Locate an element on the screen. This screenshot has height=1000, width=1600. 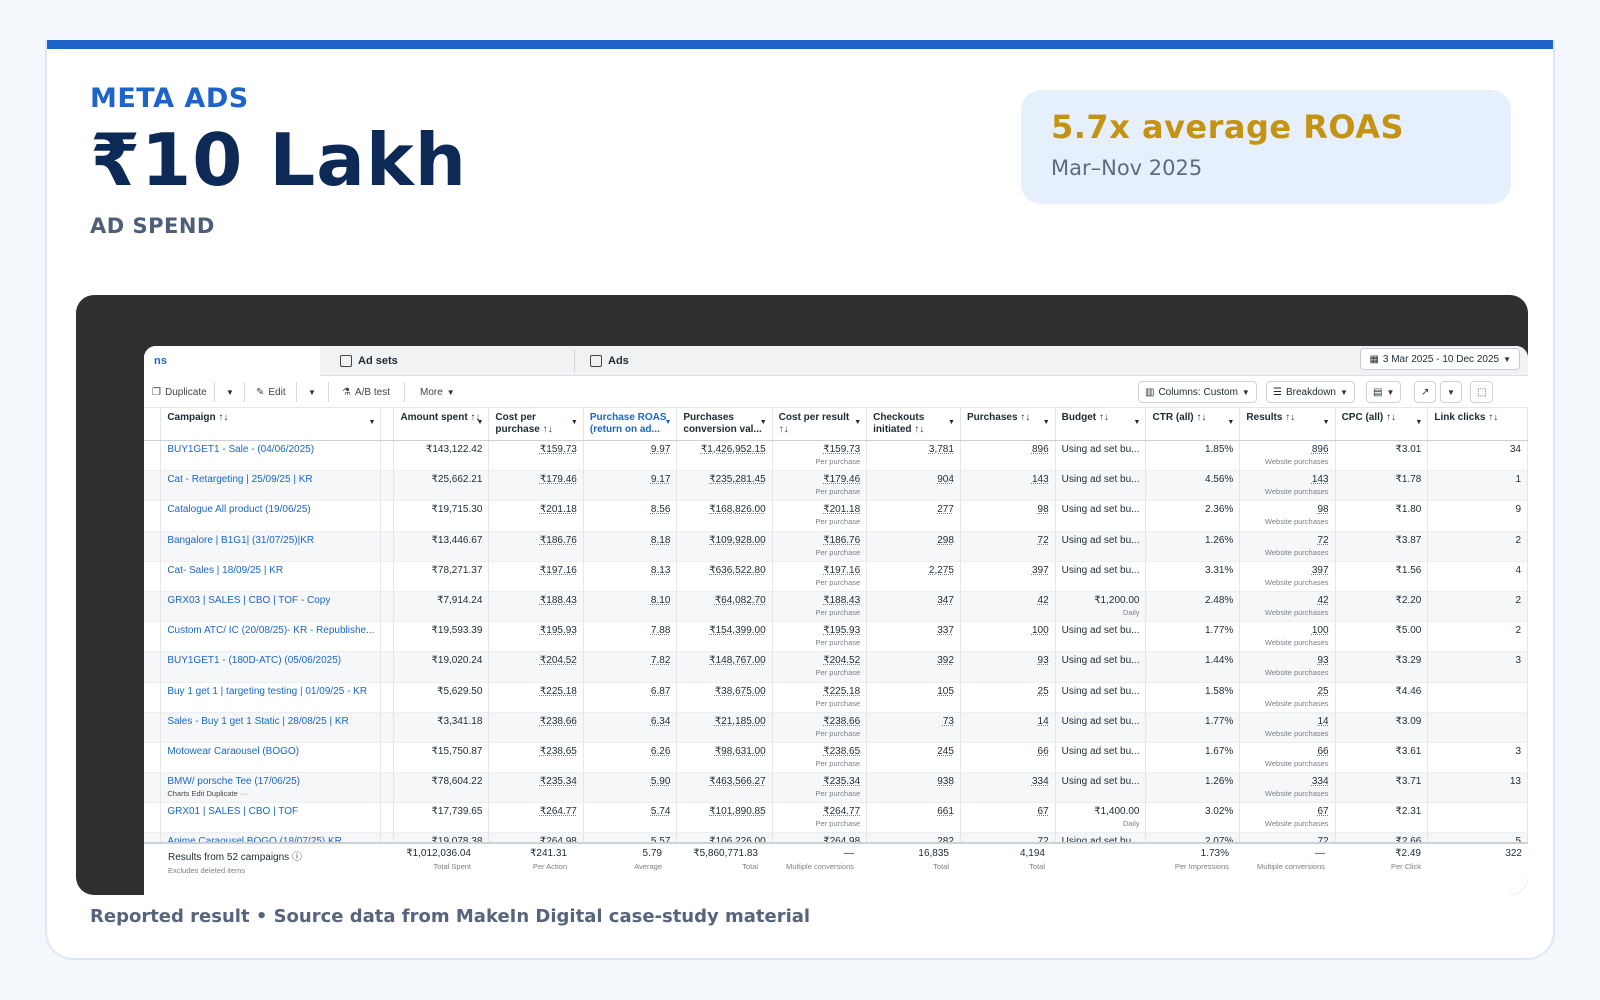
campaign-name-cell: BUY1GET1 - (180D-ATC) (05/06/2025) is located at coordinates (271, 667).